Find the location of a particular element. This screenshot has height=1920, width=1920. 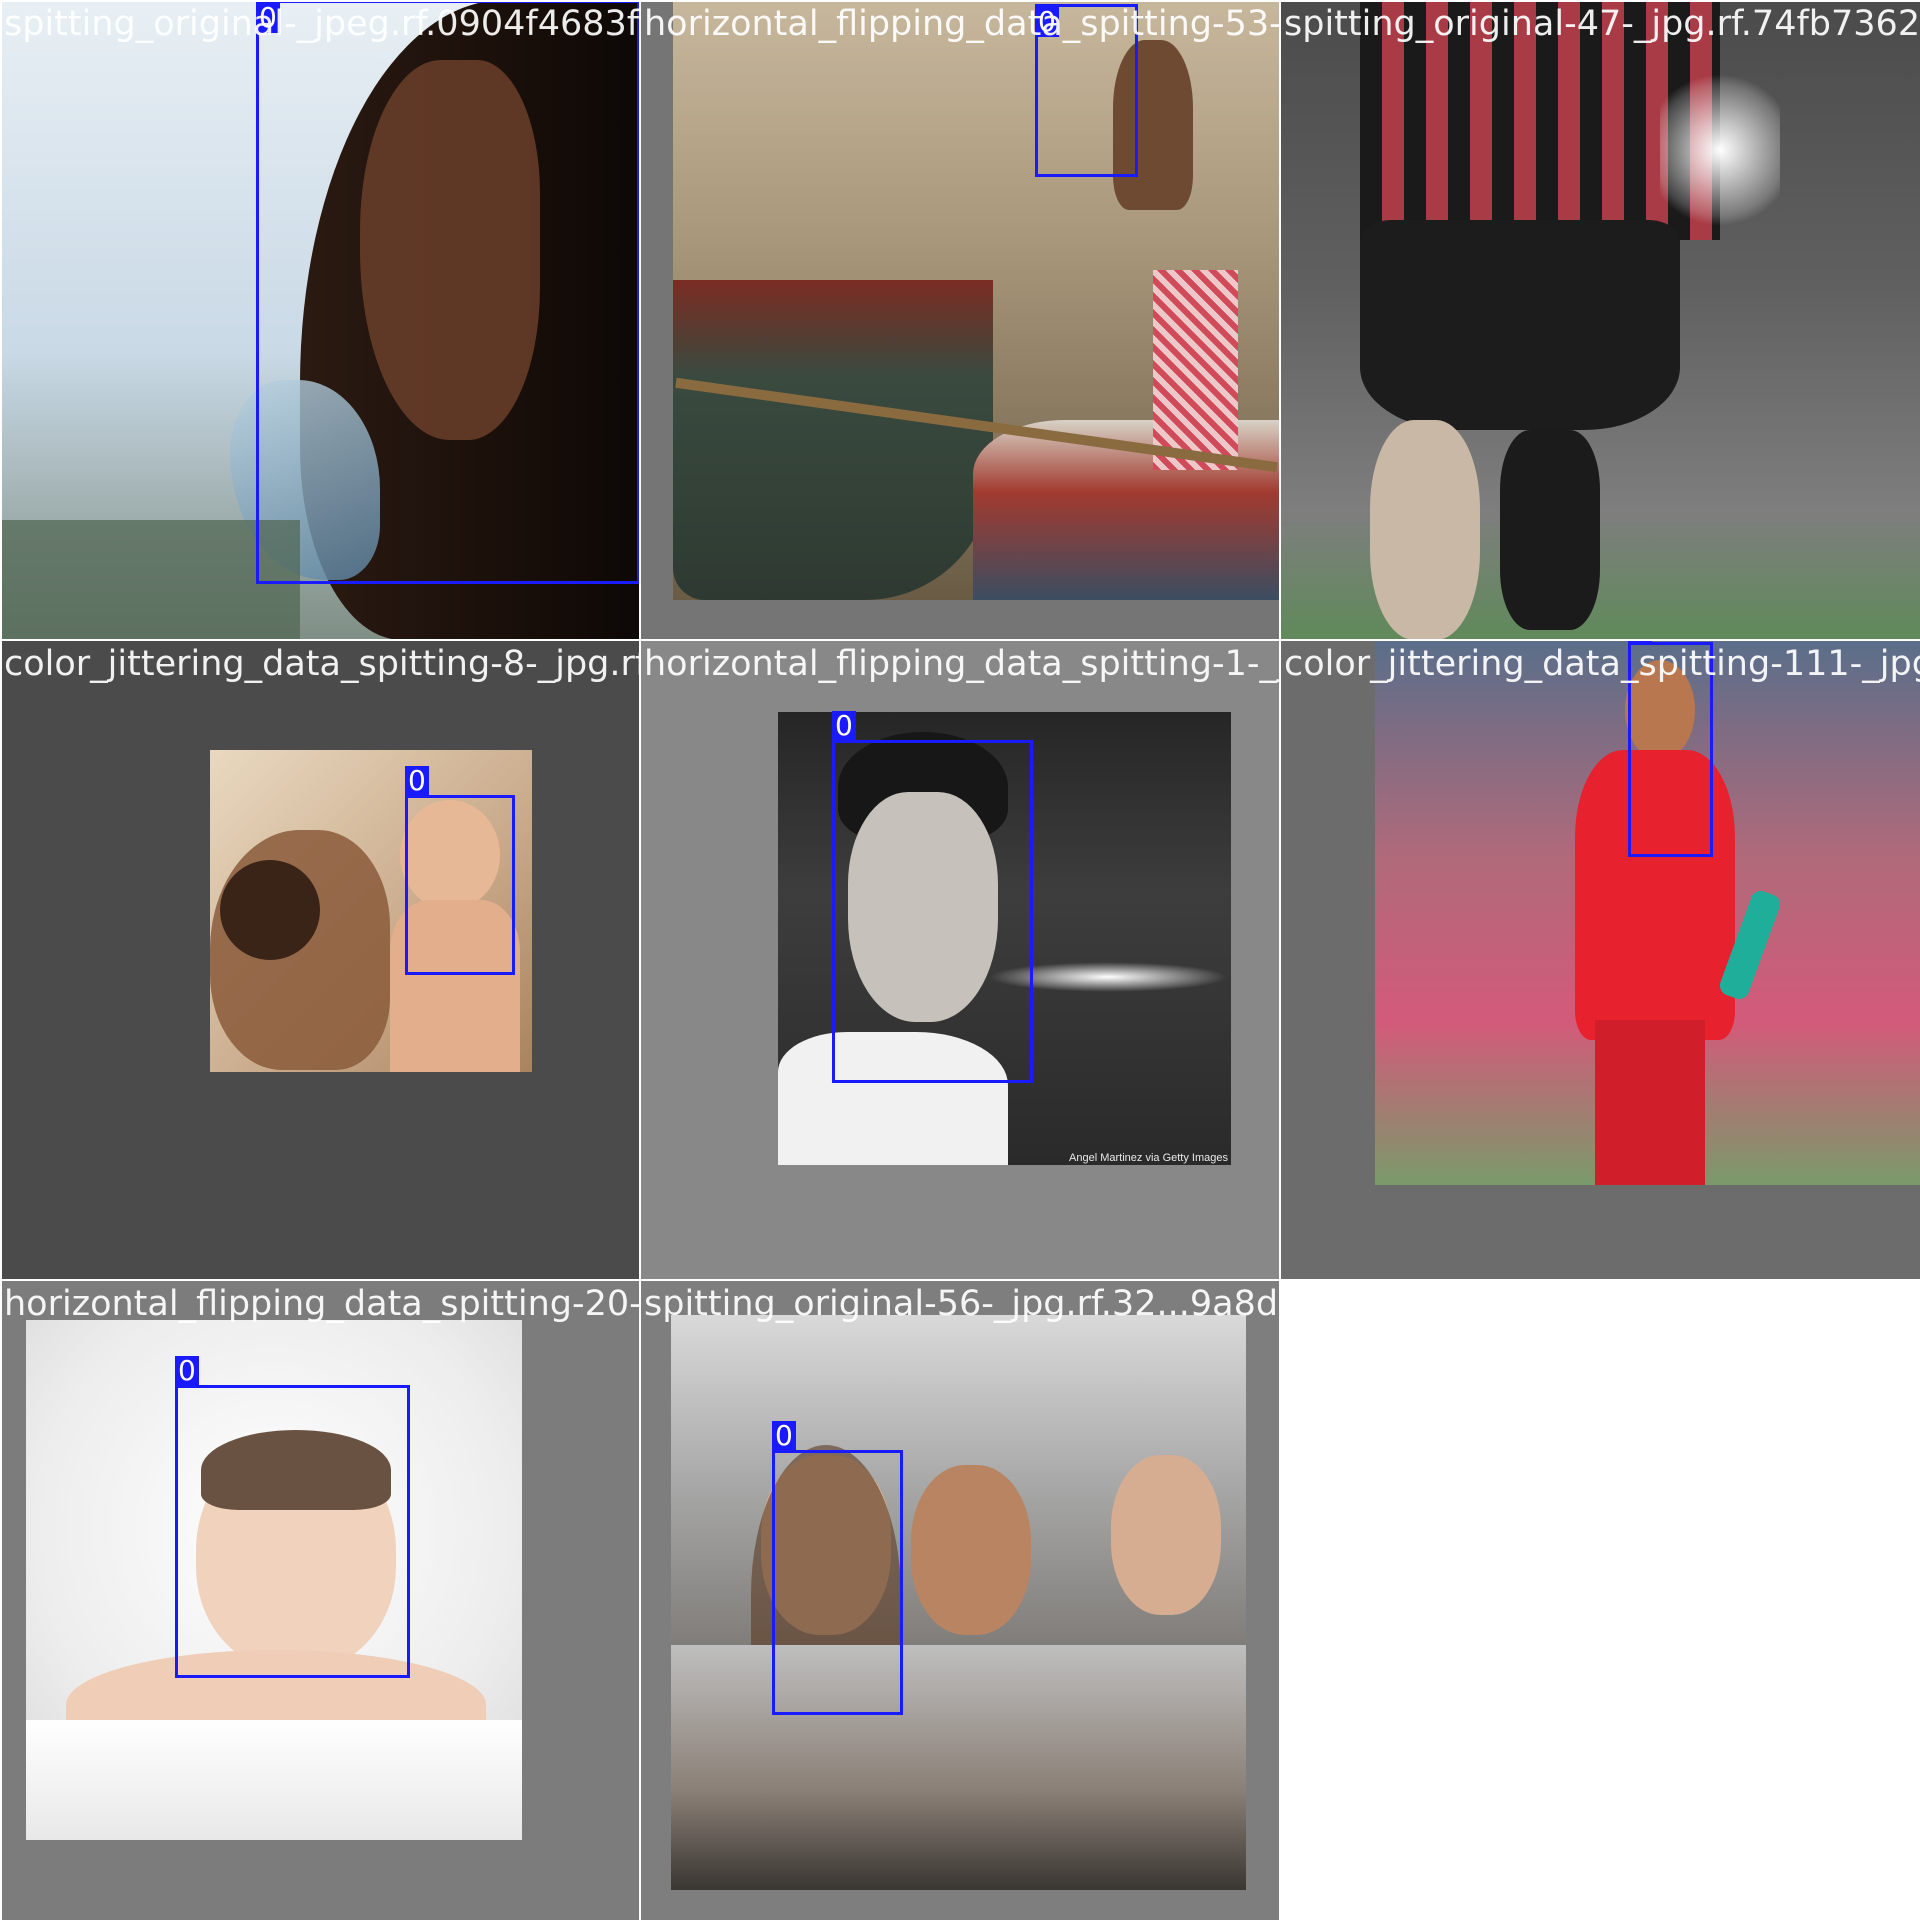

image-filename: horizontal_flipping_data_spitting-20-_jp is located at coordinates (322, 1304).